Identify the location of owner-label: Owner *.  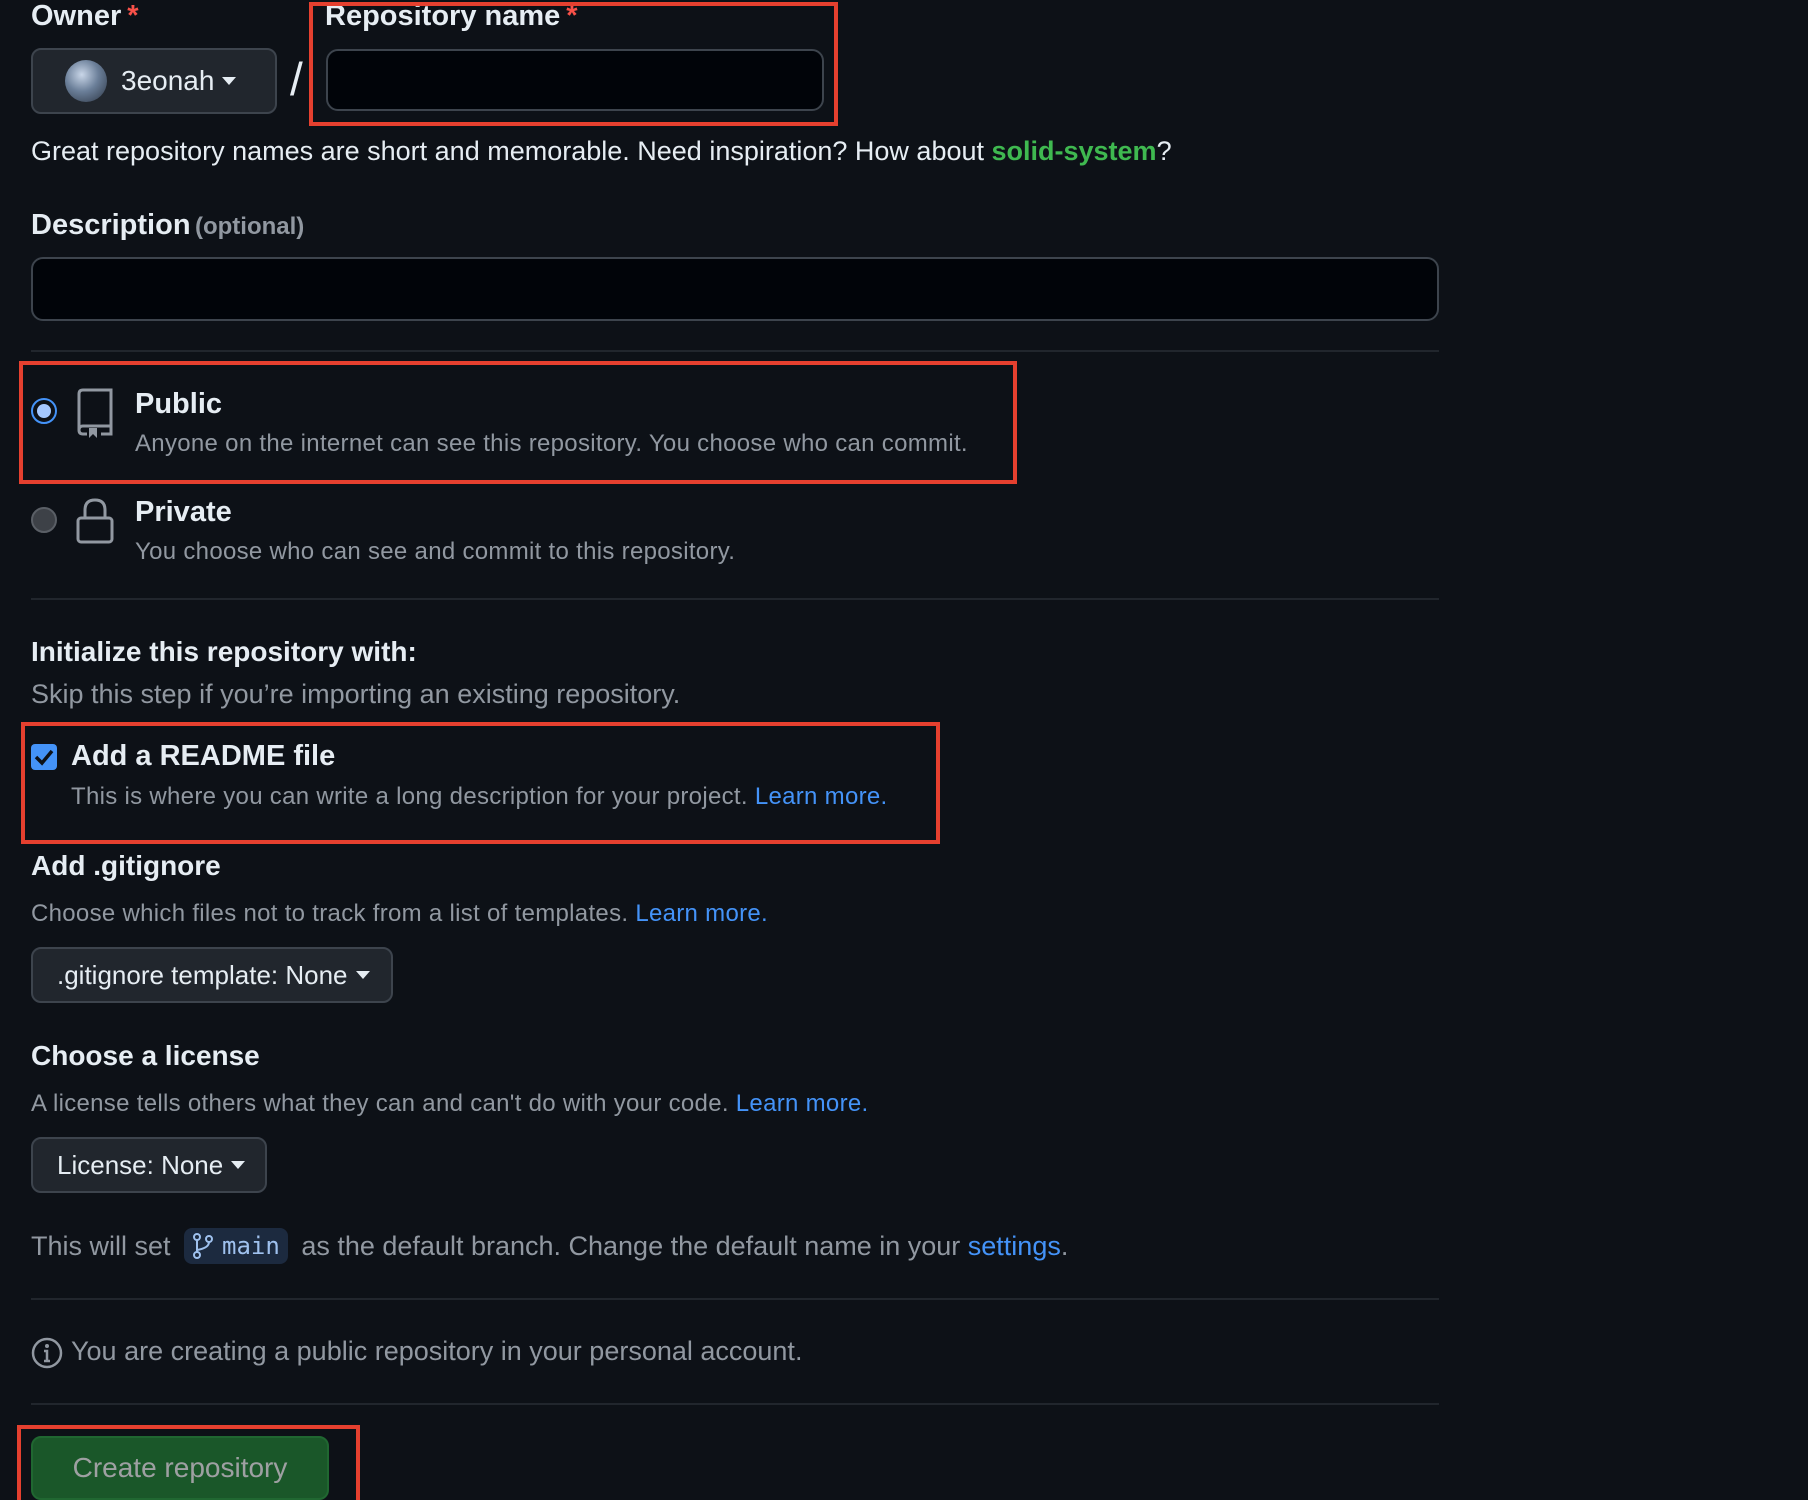
(85, 16).